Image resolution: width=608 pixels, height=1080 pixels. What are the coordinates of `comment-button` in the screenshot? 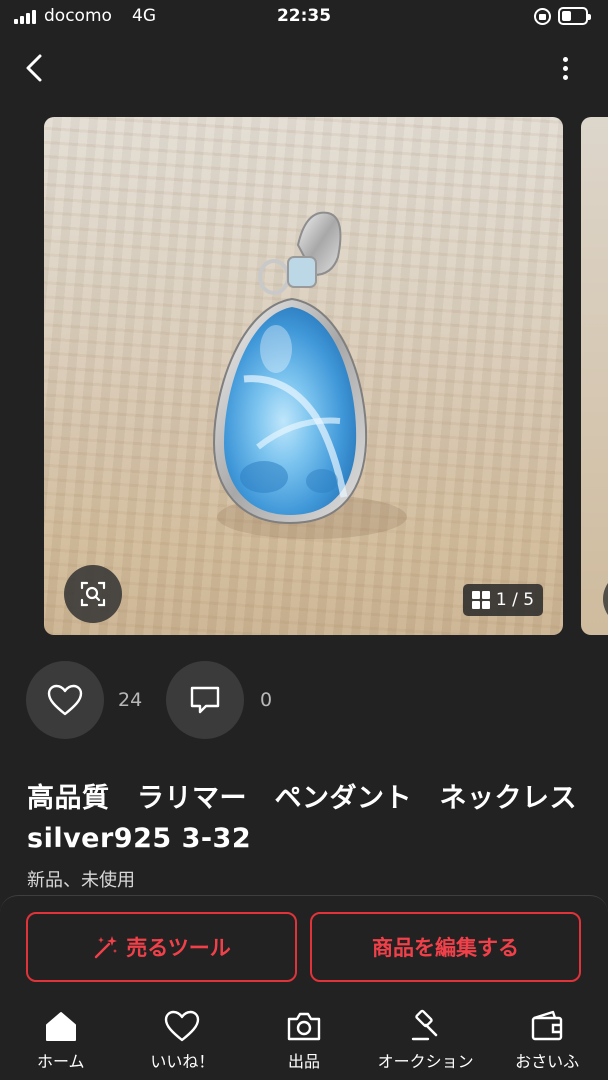 It's located at (205, 700).